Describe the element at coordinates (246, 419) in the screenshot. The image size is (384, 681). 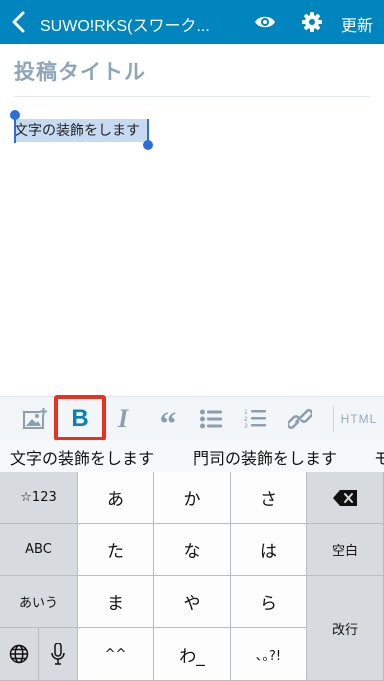
I see `svg-text: 2` at that location.